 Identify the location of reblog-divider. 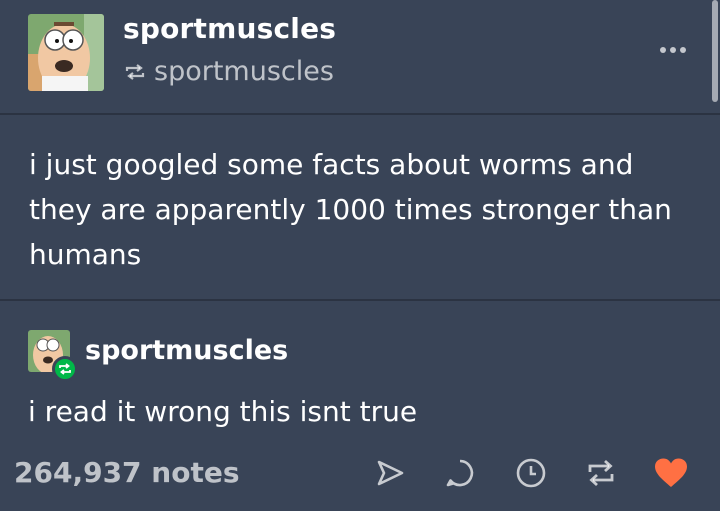
(360, 300).